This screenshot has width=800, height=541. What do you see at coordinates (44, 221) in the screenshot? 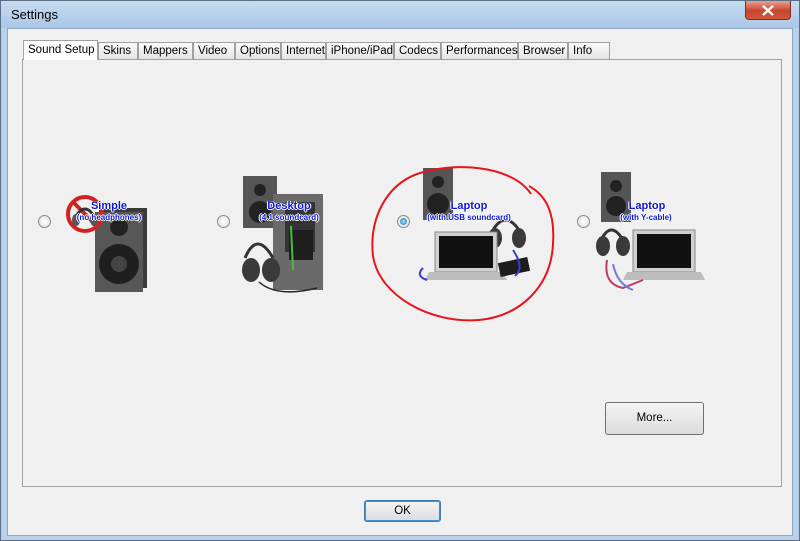
I see `radio-simple` at bounding box center [44, 221].